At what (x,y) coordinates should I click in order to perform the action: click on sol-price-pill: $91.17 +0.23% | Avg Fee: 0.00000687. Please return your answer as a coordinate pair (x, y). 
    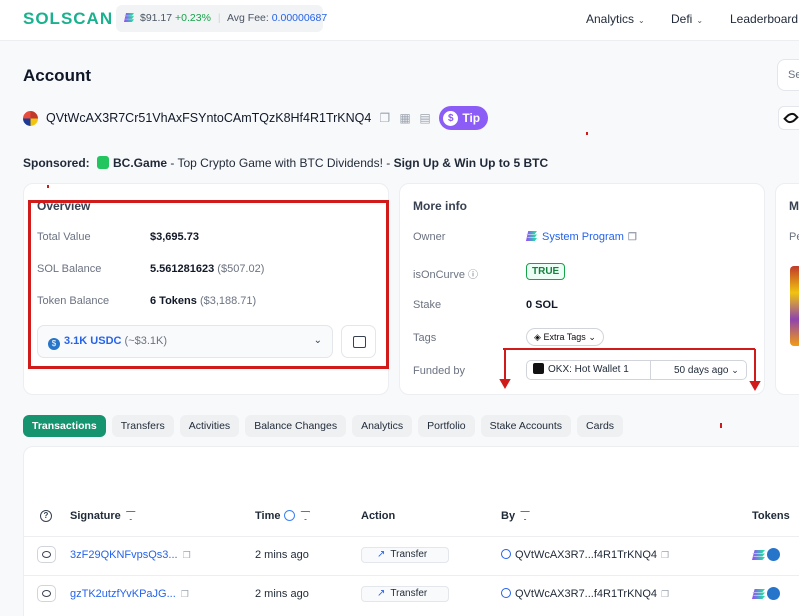
    Looking at the image, I should click on (221, 18).